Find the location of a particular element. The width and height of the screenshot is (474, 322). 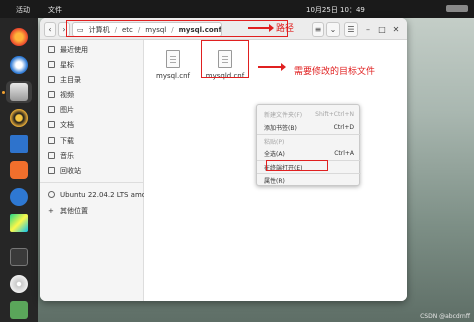

dock is located at coordinates (19, 170).